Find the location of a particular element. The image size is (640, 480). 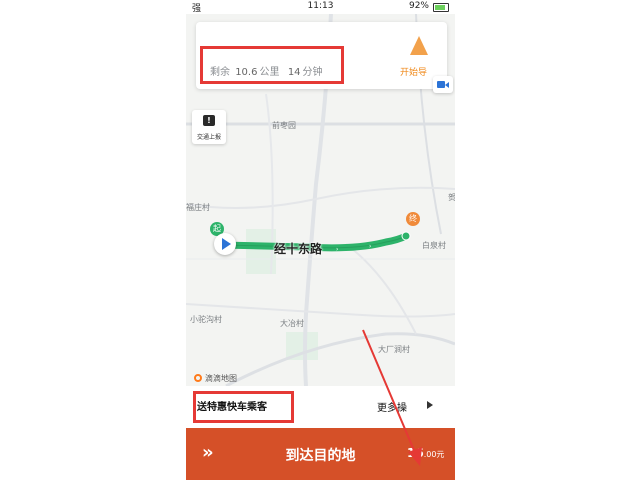

start-navigation-button: 开始导 is located at coordinates (413, 71).